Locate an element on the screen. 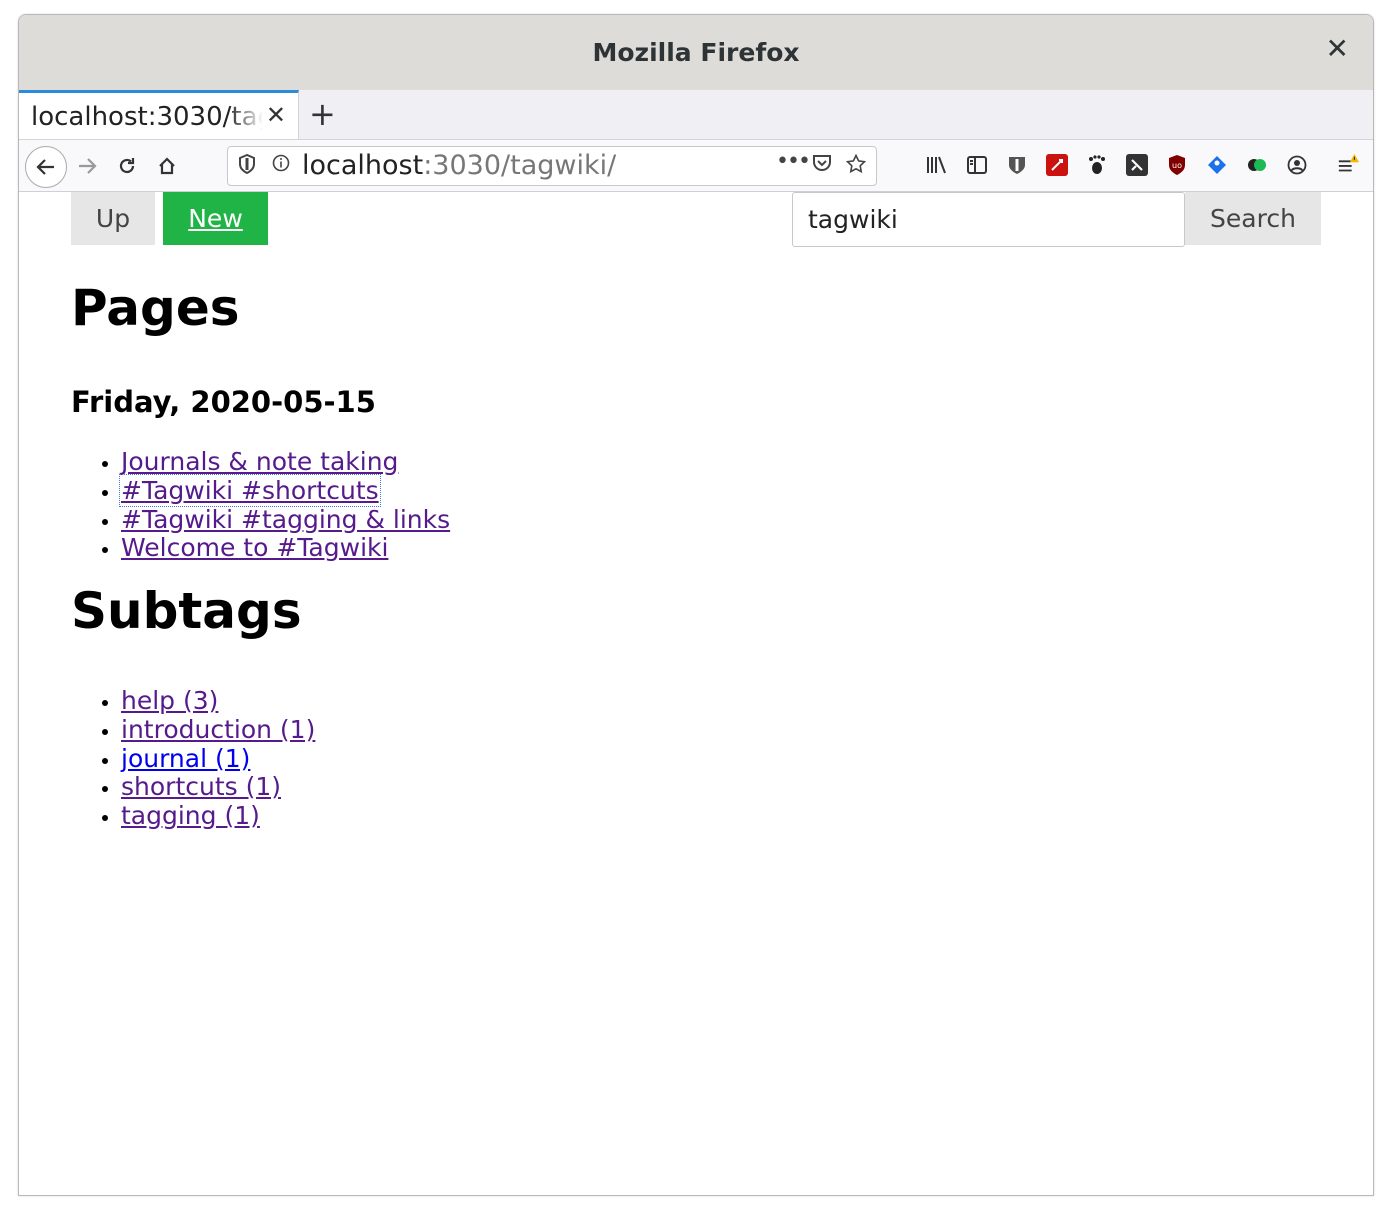  menu-icon is located at coordinates (1348, 165).